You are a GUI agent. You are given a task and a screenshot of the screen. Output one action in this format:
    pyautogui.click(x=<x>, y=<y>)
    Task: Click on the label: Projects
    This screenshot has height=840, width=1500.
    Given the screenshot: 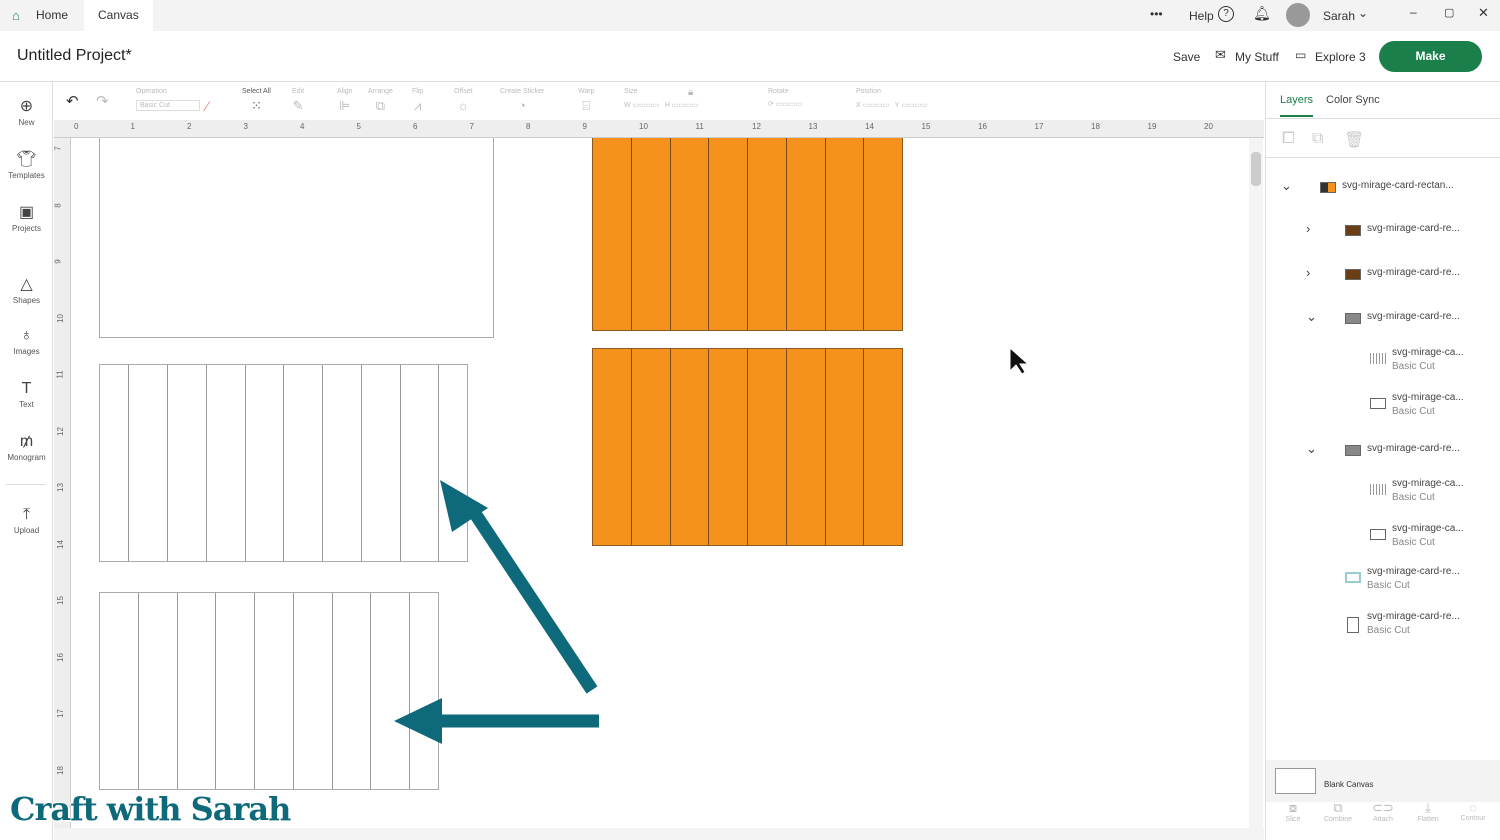 What is the action you would take?
    pyautogui.click(x=26, y=228)
    